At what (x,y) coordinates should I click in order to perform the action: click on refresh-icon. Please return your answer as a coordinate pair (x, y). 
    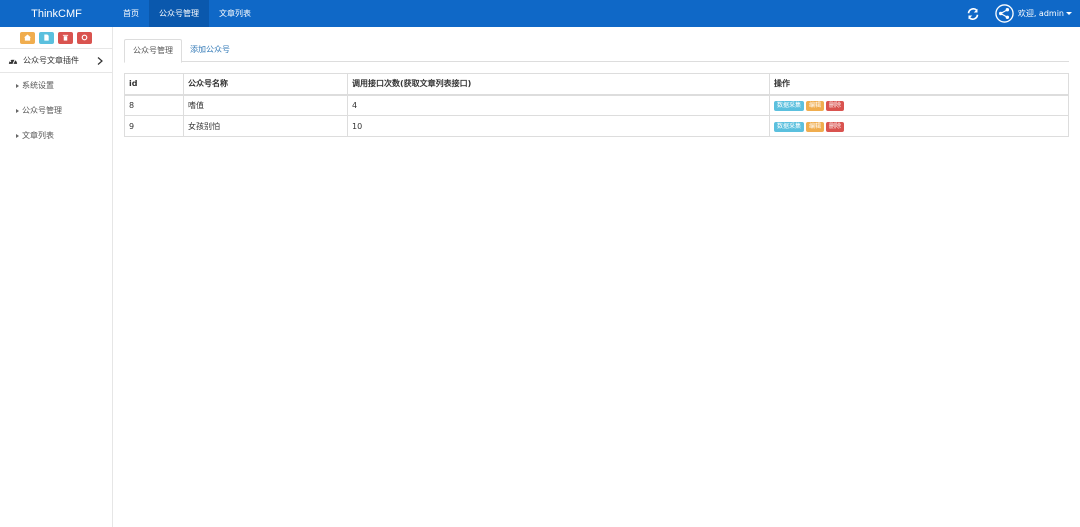
    Looking at the image, I should click on (973, 13).